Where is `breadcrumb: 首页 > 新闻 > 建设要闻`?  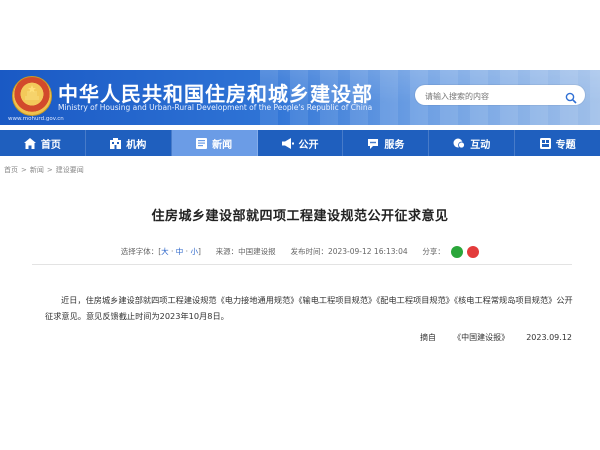
breadcrumb: 首页 > 新闻 > 建设要闻 is located at coordinates (44, 170).